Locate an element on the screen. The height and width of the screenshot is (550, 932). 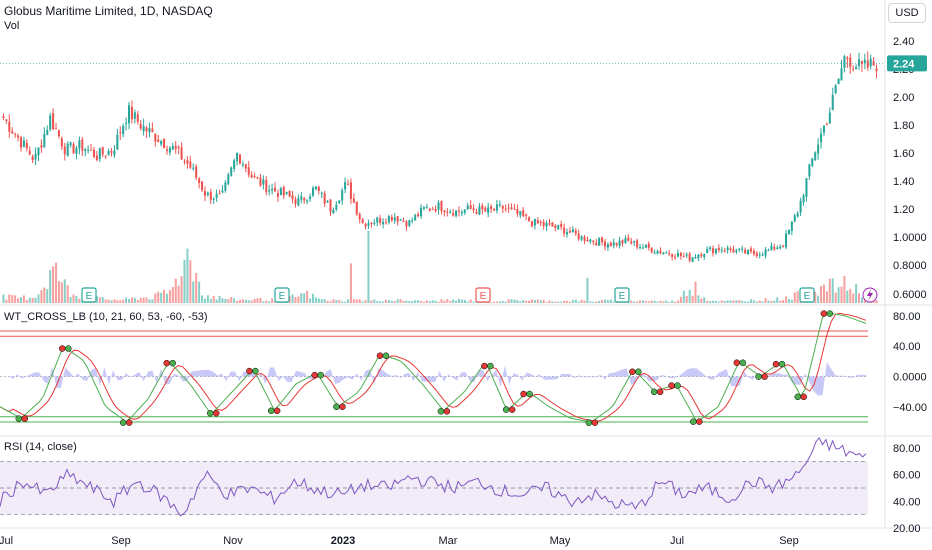
currency-button: USD is located at coordinates (907, 13).